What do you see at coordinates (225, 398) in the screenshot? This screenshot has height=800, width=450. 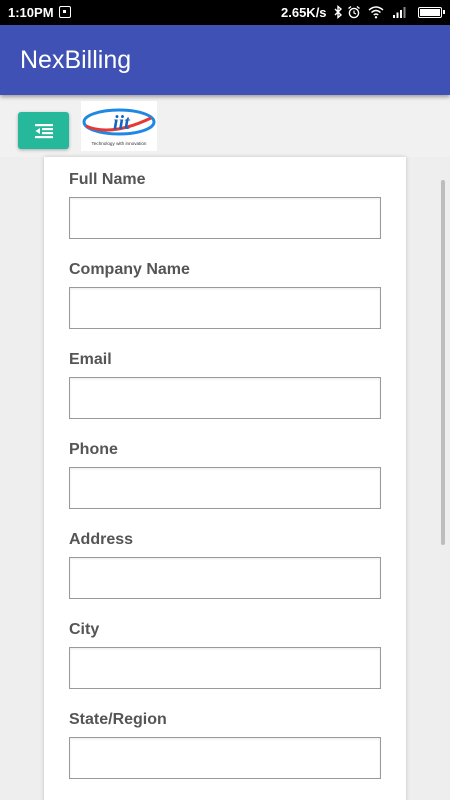 I see `email-input` at bounding box center [225, 398].